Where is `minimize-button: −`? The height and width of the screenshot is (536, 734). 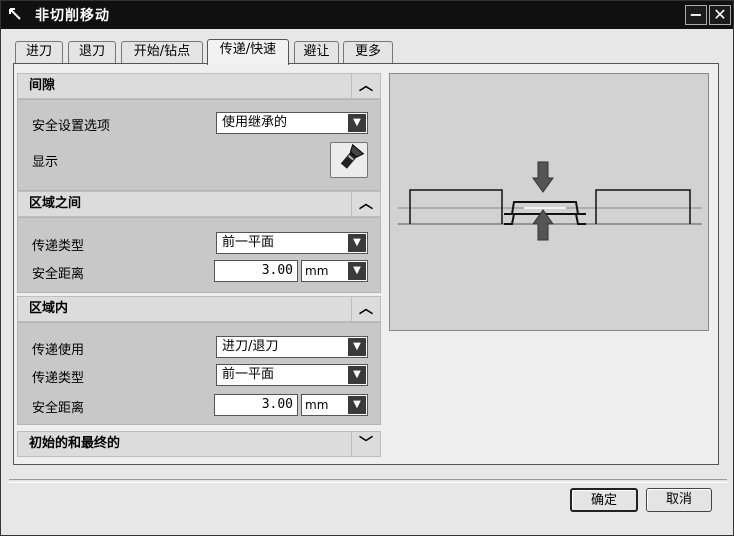
minimize-button: − is located at coordinates (696, 15).